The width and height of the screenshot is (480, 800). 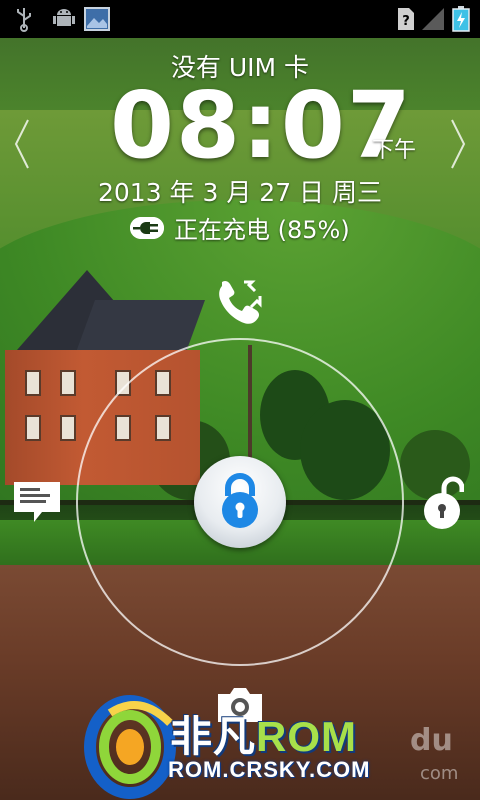 What do you see at coordinates (433, 19) in the screenshot?
I see `signal-icon` at bounding box center [433, 19].